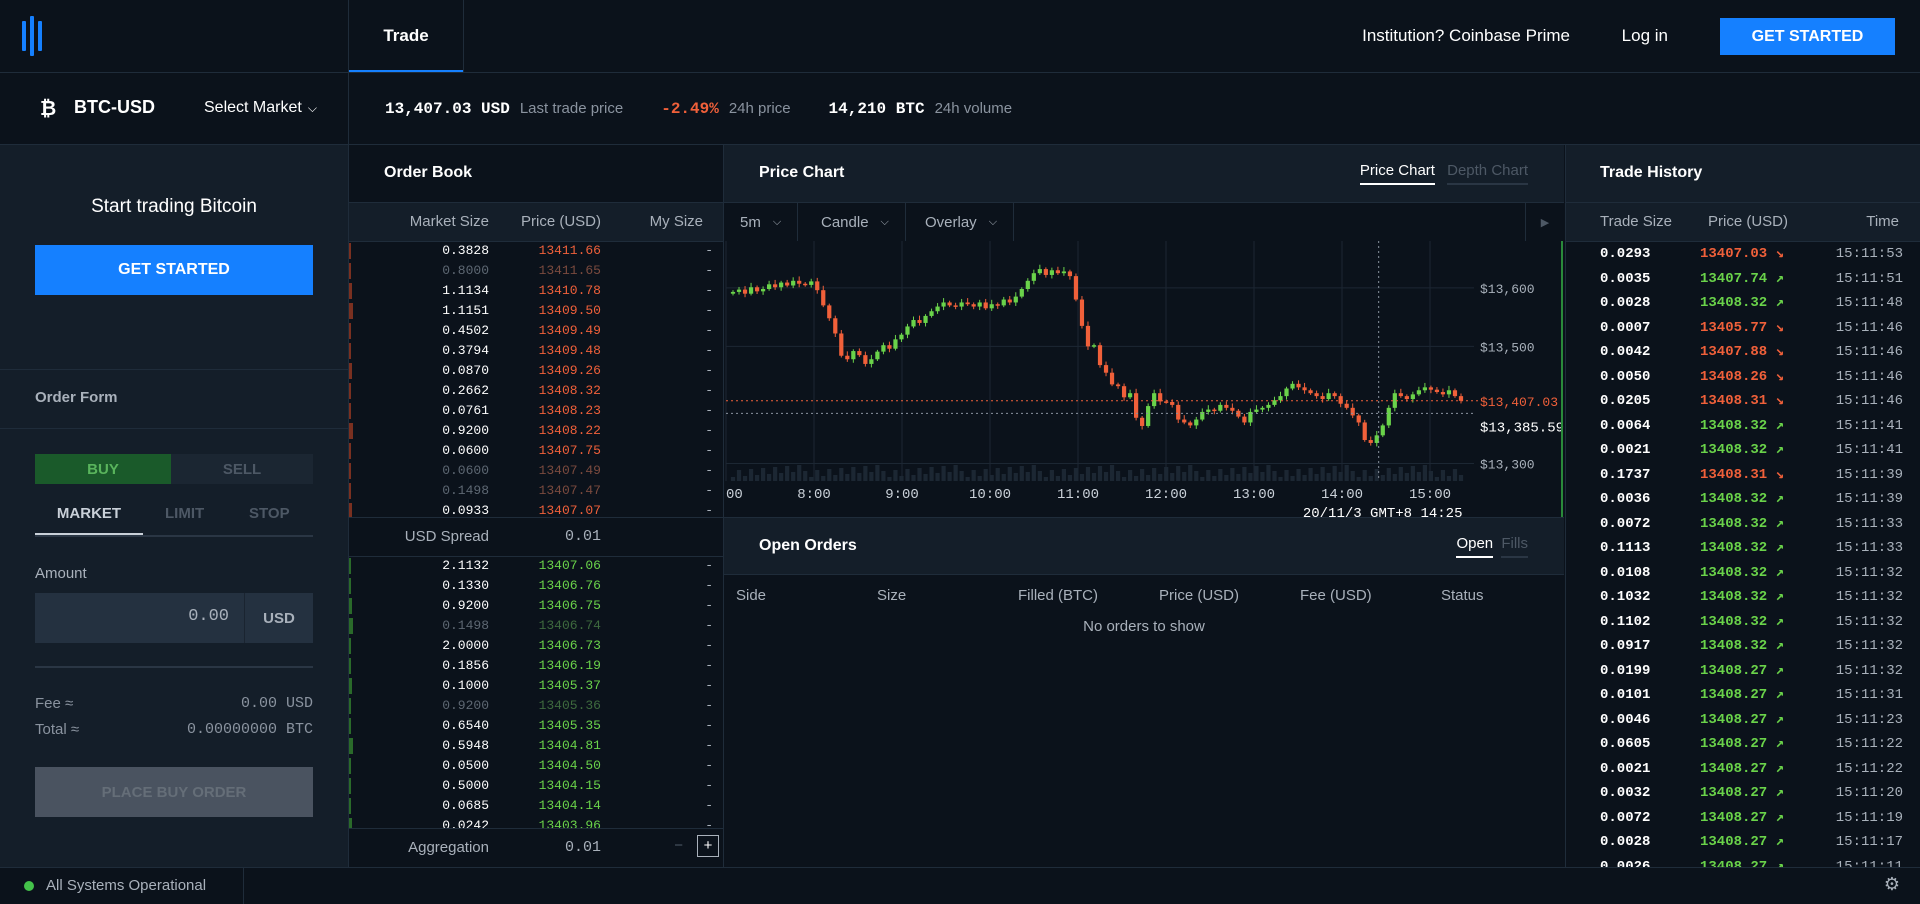 The height and width of the screenshot is (904, 1920). I want to click on system-status: All Systems Operational, so click(126, 885).